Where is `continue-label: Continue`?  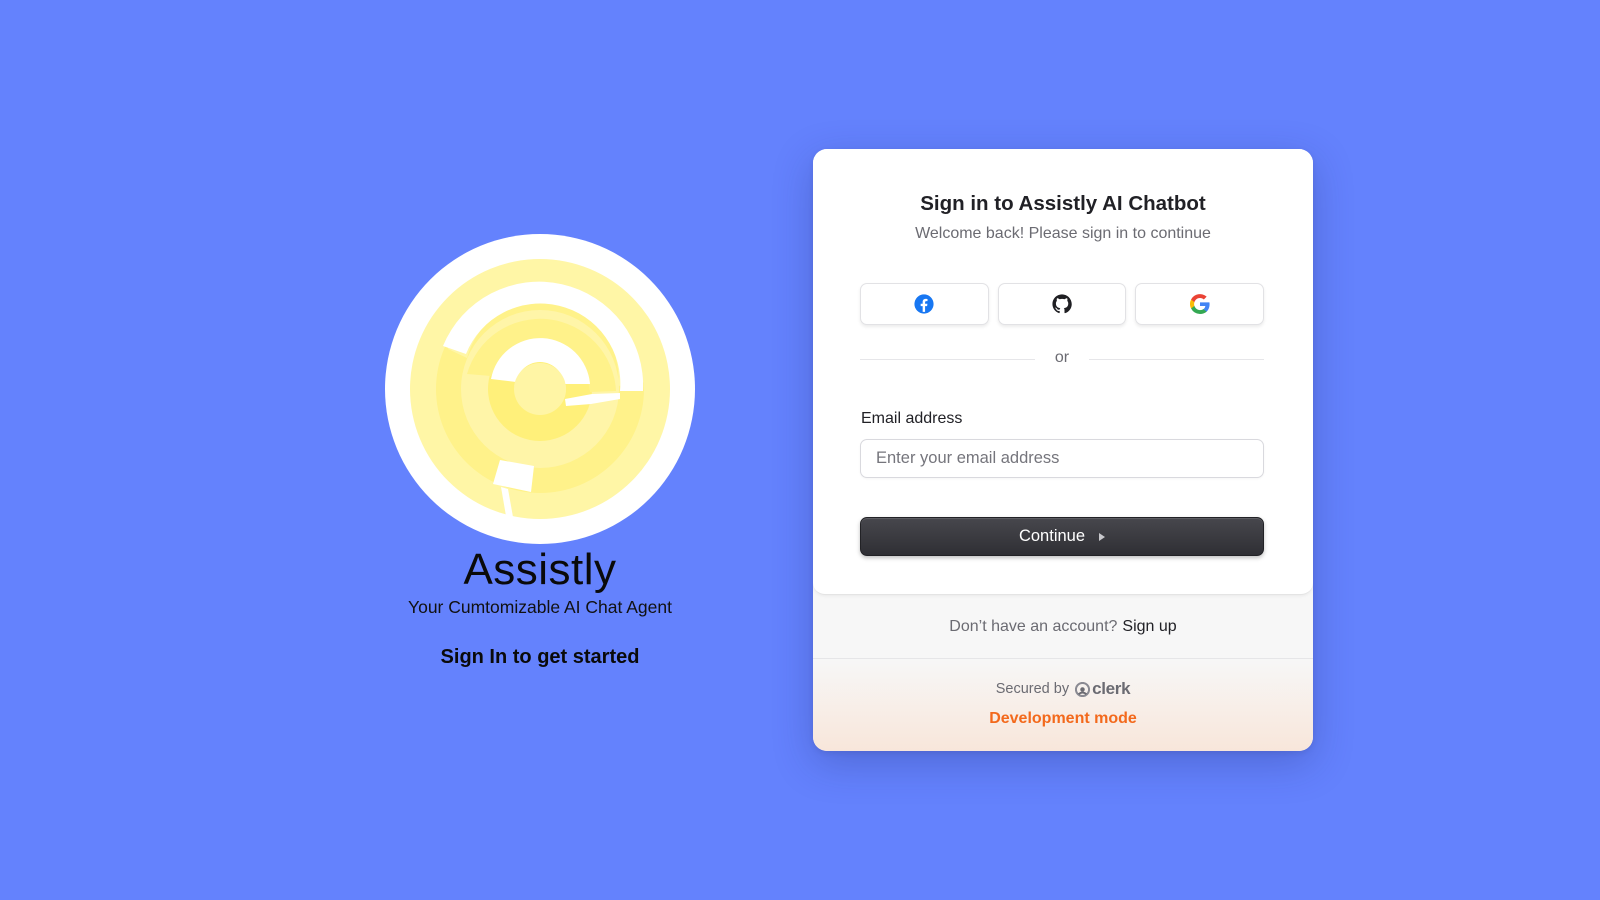
continue-label: Continue is located at coordinates (1052, 536).